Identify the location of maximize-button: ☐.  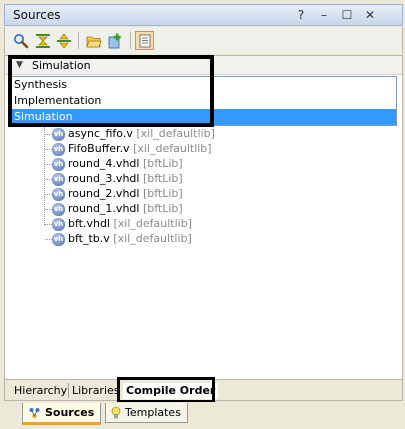
(347, 15).